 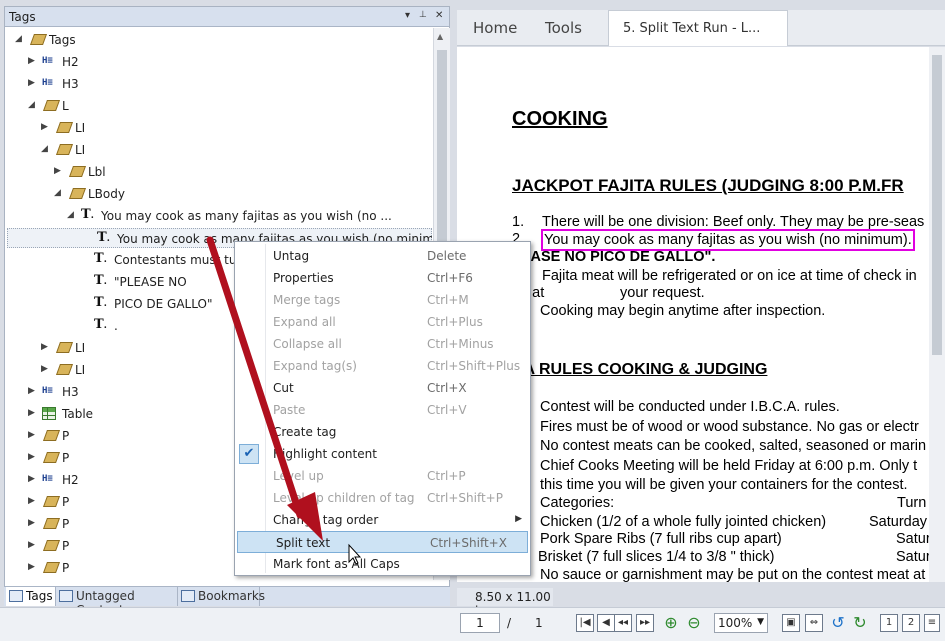 I want to click on menu-item-expand-all: Expand all Ctrl+Plus, so click(x=382, y=322).